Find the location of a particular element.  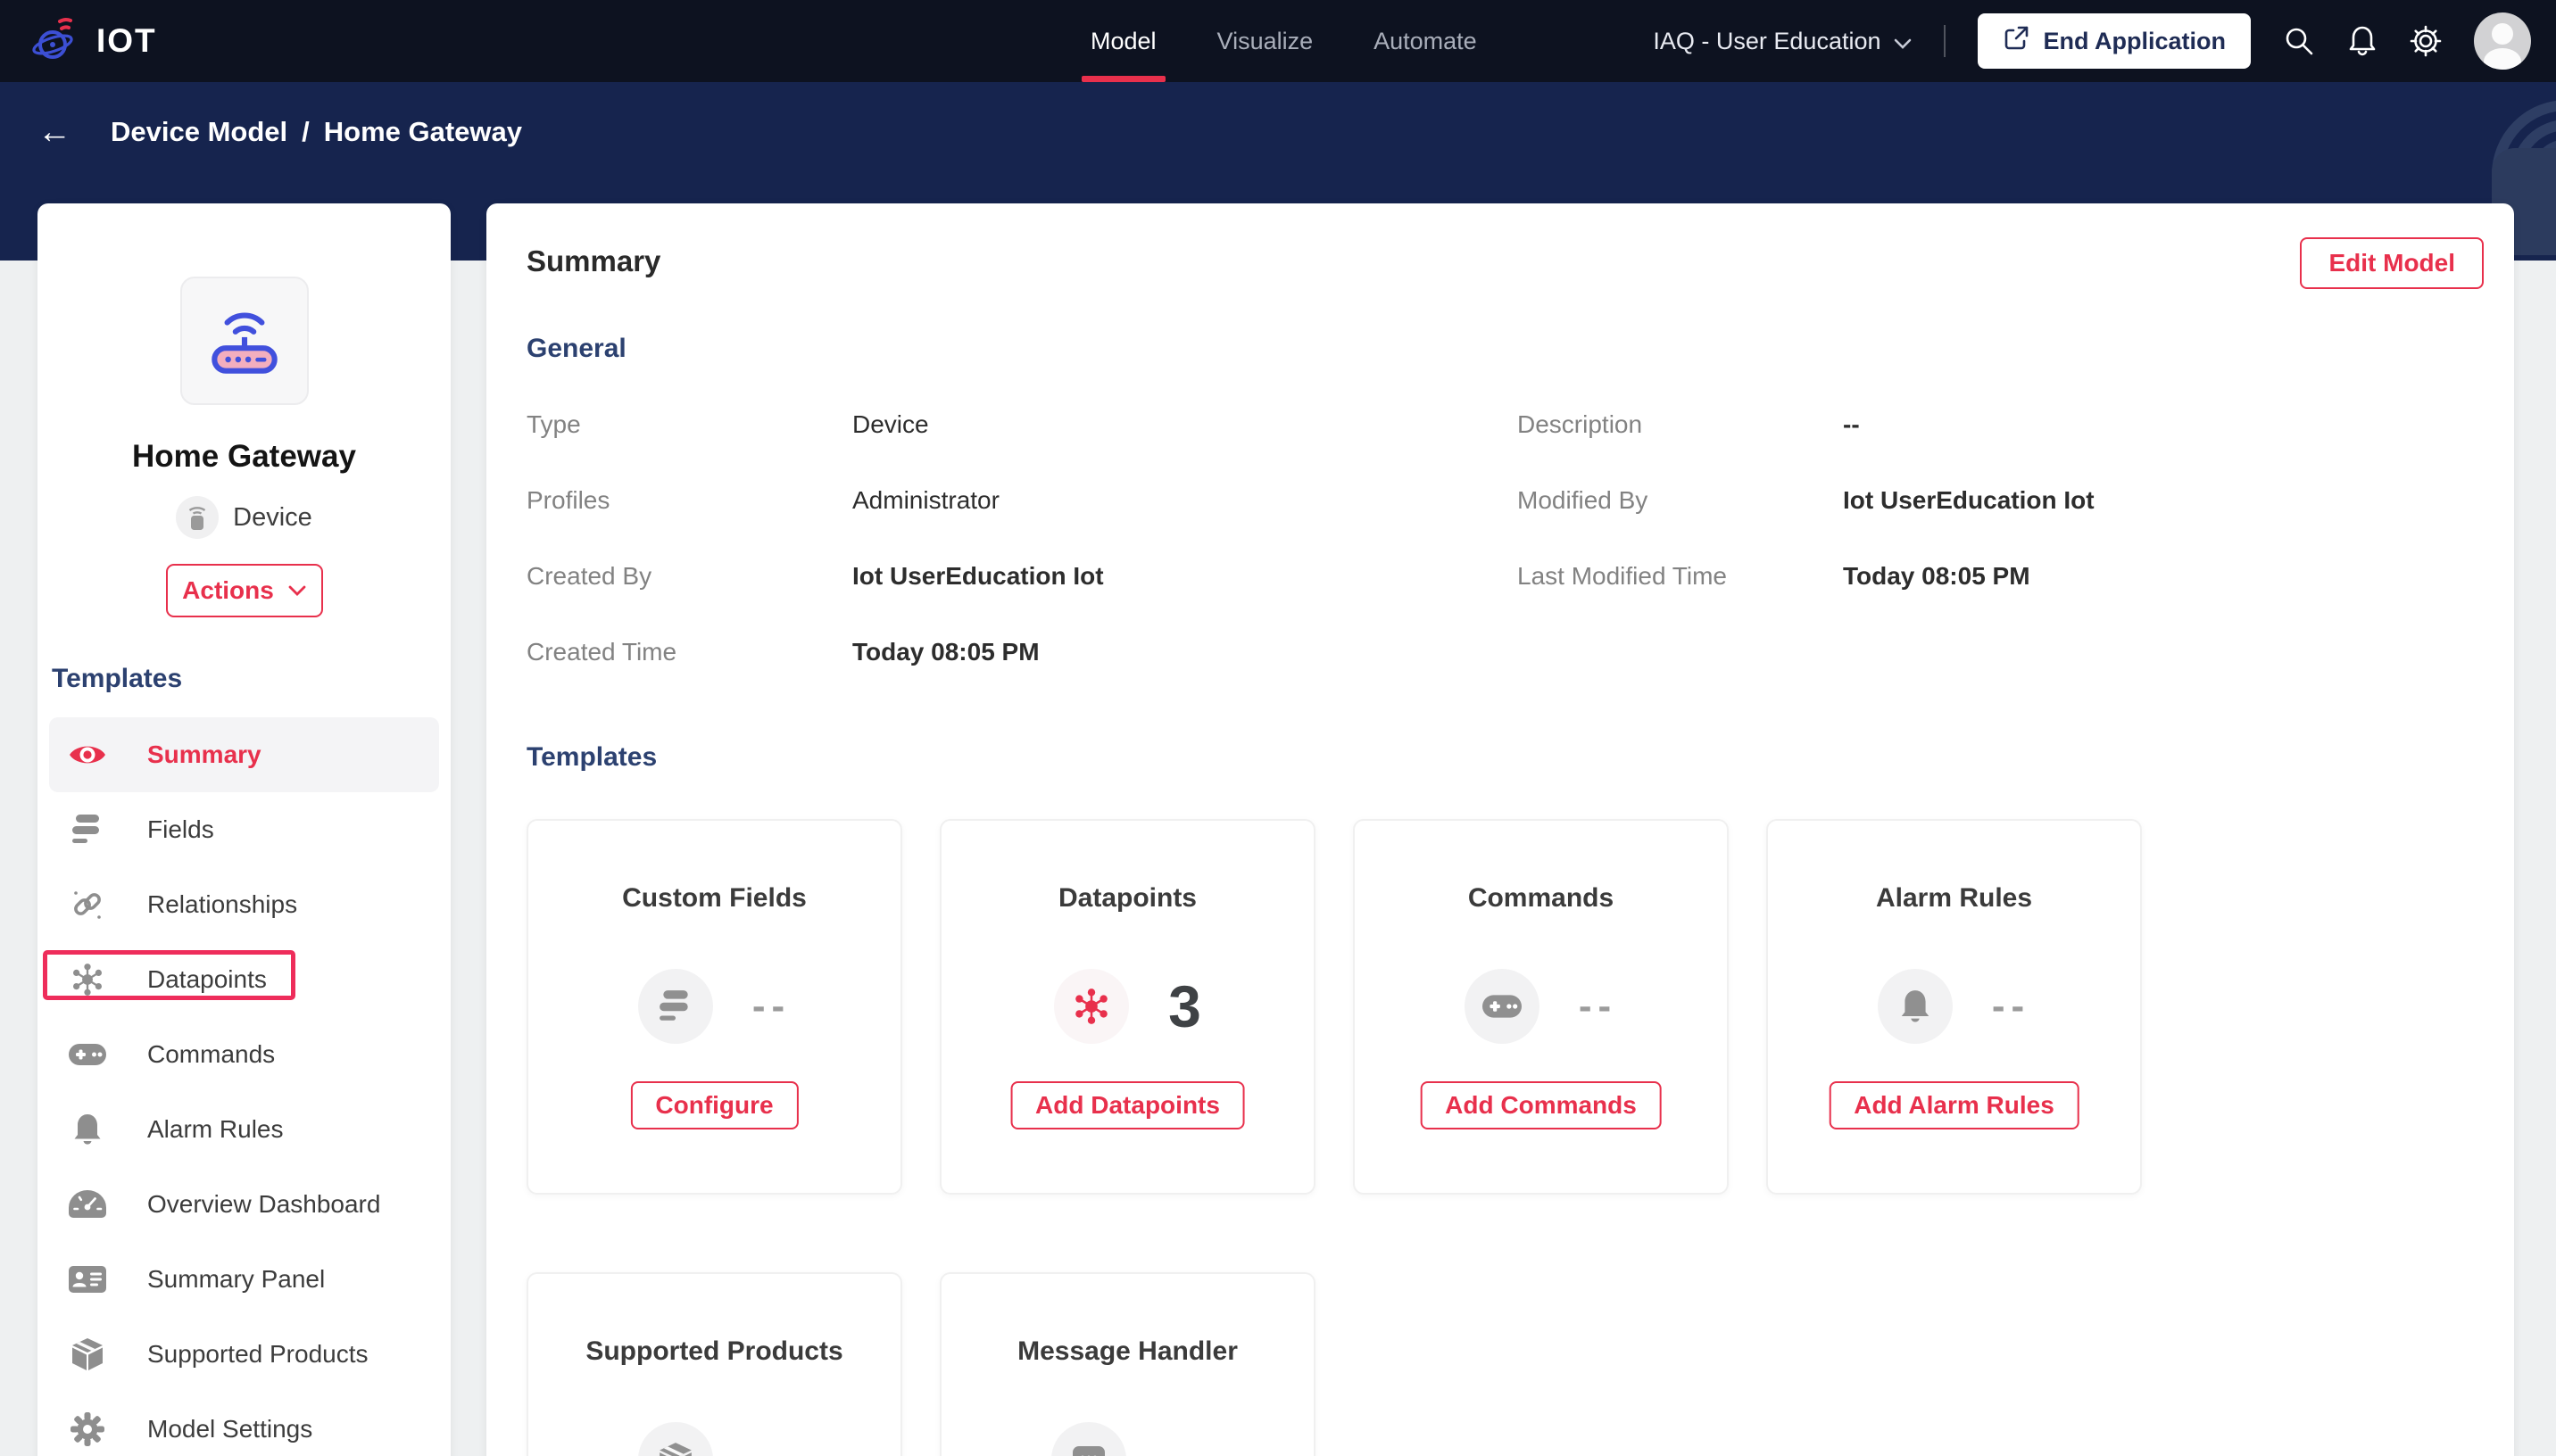

commands-card: Commands -- Add Commands is located at coordinates (1541, 1007).